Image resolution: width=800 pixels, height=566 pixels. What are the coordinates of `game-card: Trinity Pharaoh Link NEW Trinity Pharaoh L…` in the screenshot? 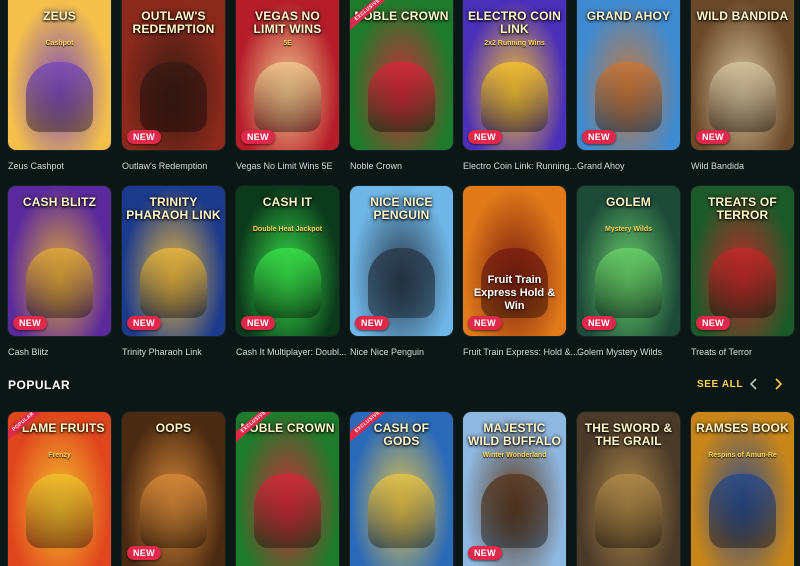 It's located at (173, 271).